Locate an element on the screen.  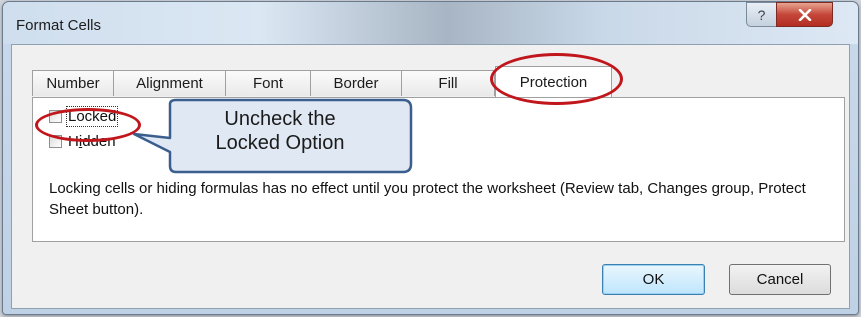
tab-protection: Protection is located at coordinates (553, 81).